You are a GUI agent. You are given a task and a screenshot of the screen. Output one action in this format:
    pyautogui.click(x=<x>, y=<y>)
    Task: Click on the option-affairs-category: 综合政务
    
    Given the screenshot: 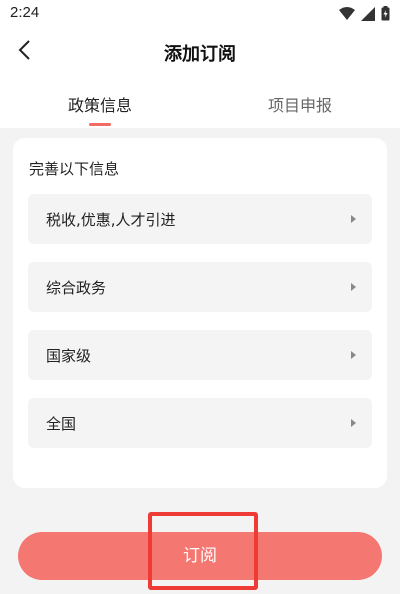 What is the action you would take?
    pyautogui.click(x=200, y=287)
    